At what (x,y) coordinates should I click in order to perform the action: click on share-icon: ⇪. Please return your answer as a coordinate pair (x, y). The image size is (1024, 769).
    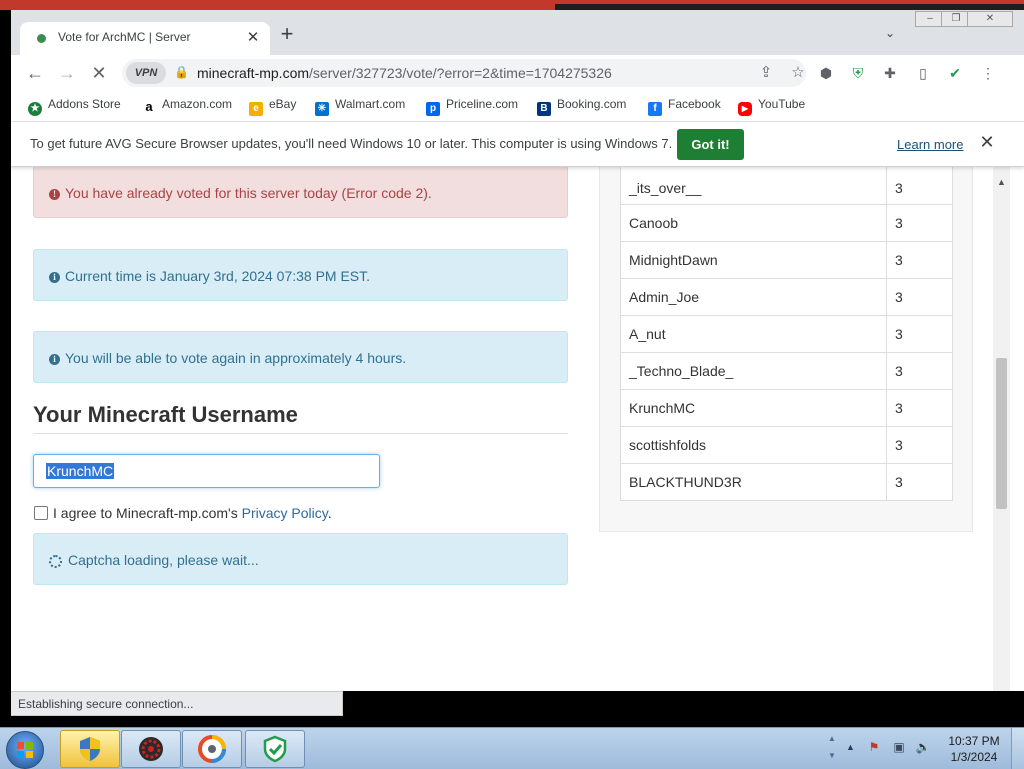
    Looking at the image, I should click on (766, 72).